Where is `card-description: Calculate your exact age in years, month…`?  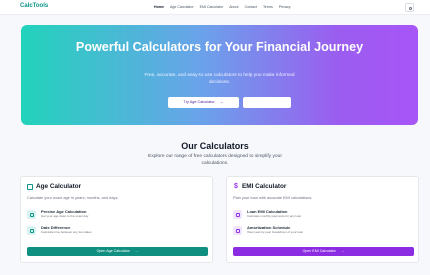 card-description: Calculate your exact age in years, month… is located at coordinates (73, 197).